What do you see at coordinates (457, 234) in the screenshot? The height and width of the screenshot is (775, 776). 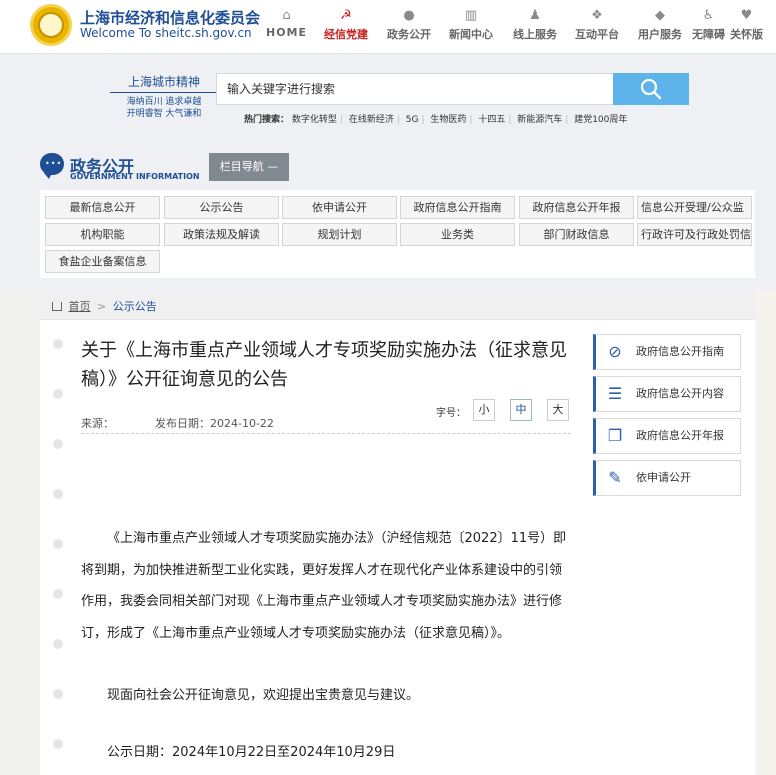 I see `category-business: 业务类` at bounding box center [457, 234].